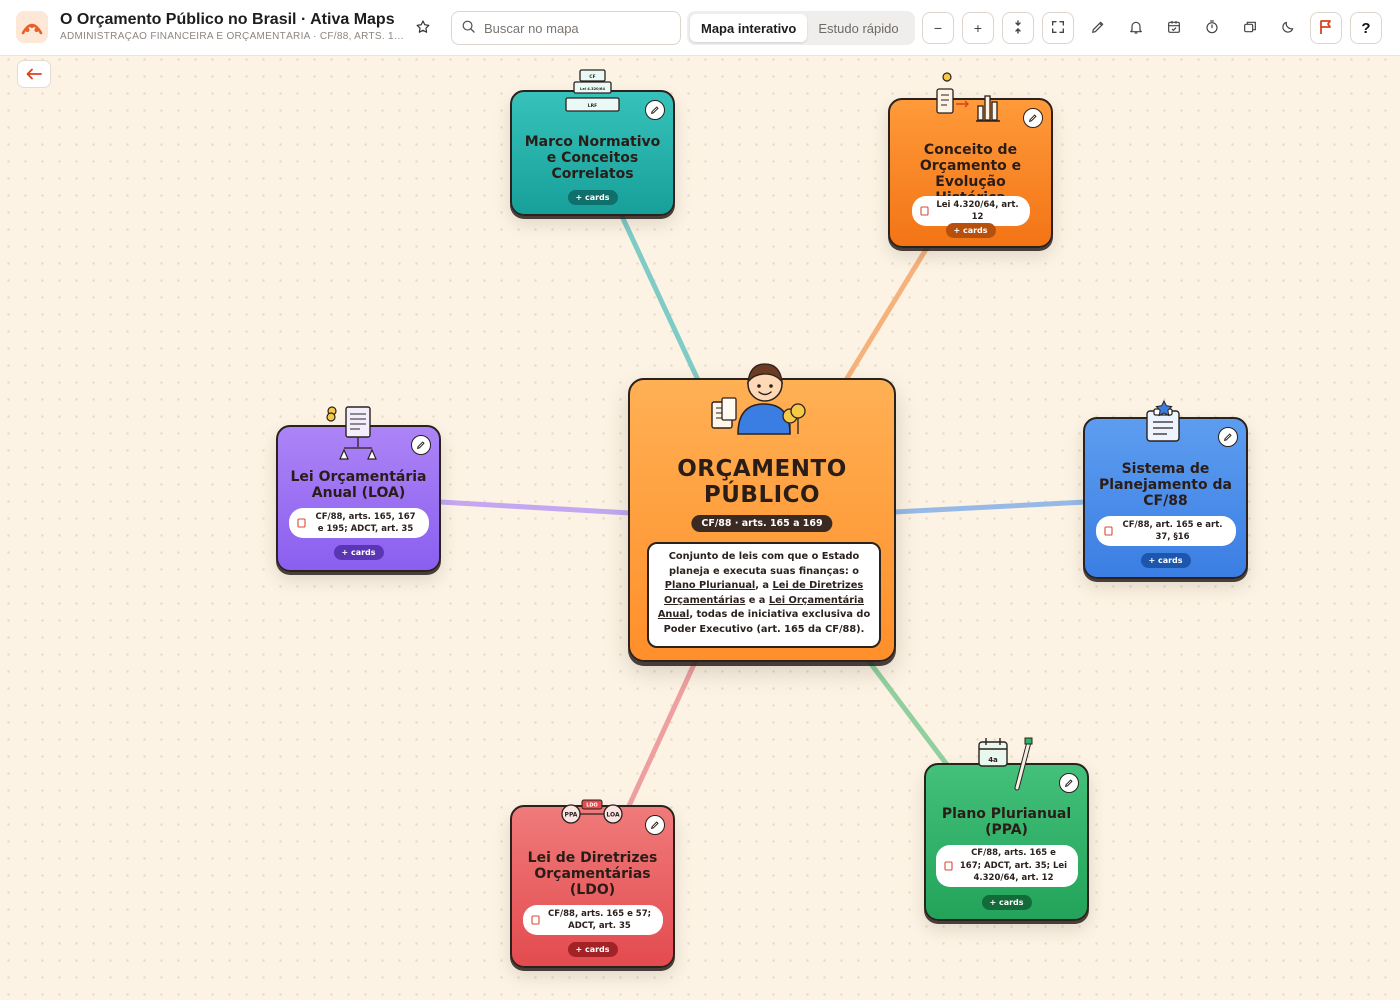  I want to click on calendar-pencil-illustration: 4a, so click(1005, 764).